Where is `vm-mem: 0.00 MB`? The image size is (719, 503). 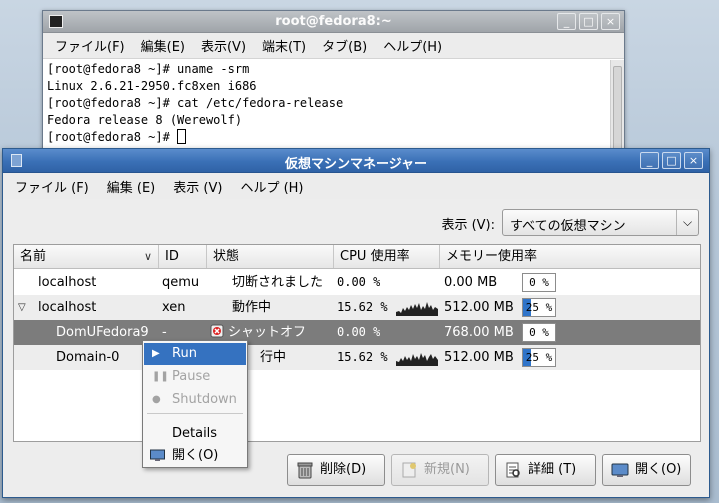
vm-mem: 0.00 MB is located at coordinates (471, 282).